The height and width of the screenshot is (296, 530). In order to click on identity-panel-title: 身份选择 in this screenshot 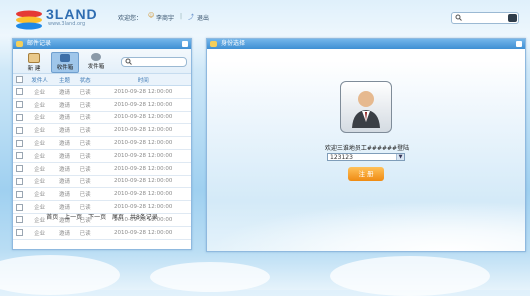, I will do `click(366, 44)`.